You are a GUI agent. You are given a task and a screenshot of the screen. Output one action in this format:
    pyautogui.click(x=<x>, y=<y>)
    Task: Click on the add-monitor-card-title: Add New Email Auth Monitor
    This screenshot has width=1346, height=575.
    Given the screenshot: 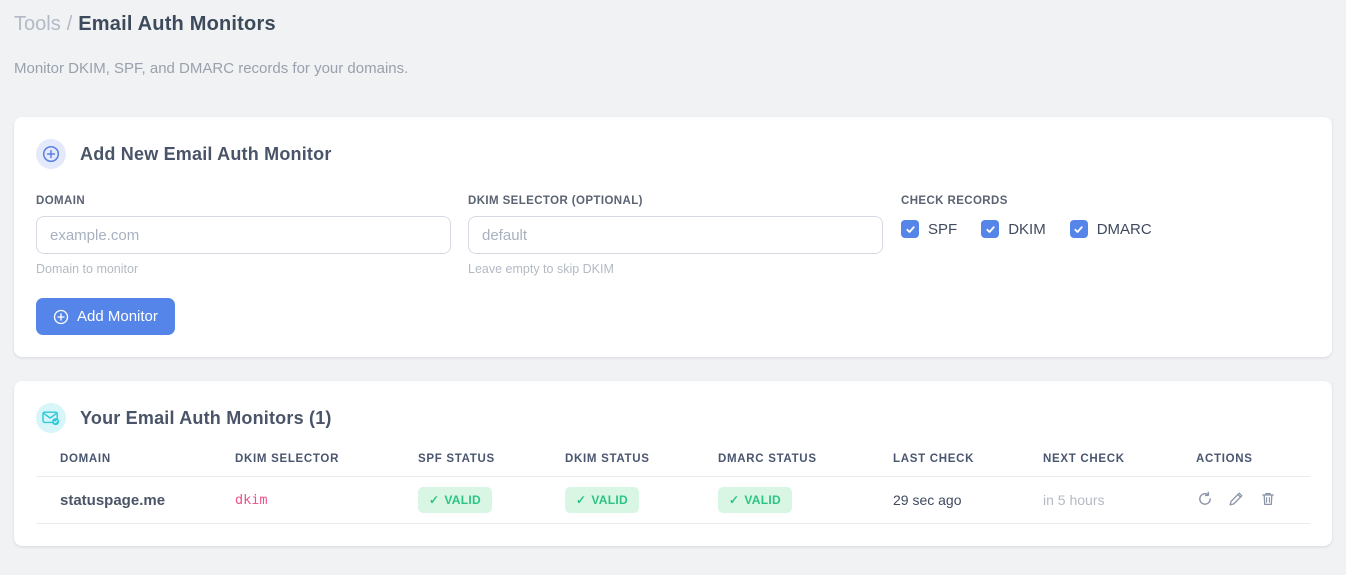 What is the action you would take?
    pyautogui.click(x=206, y=153)
    